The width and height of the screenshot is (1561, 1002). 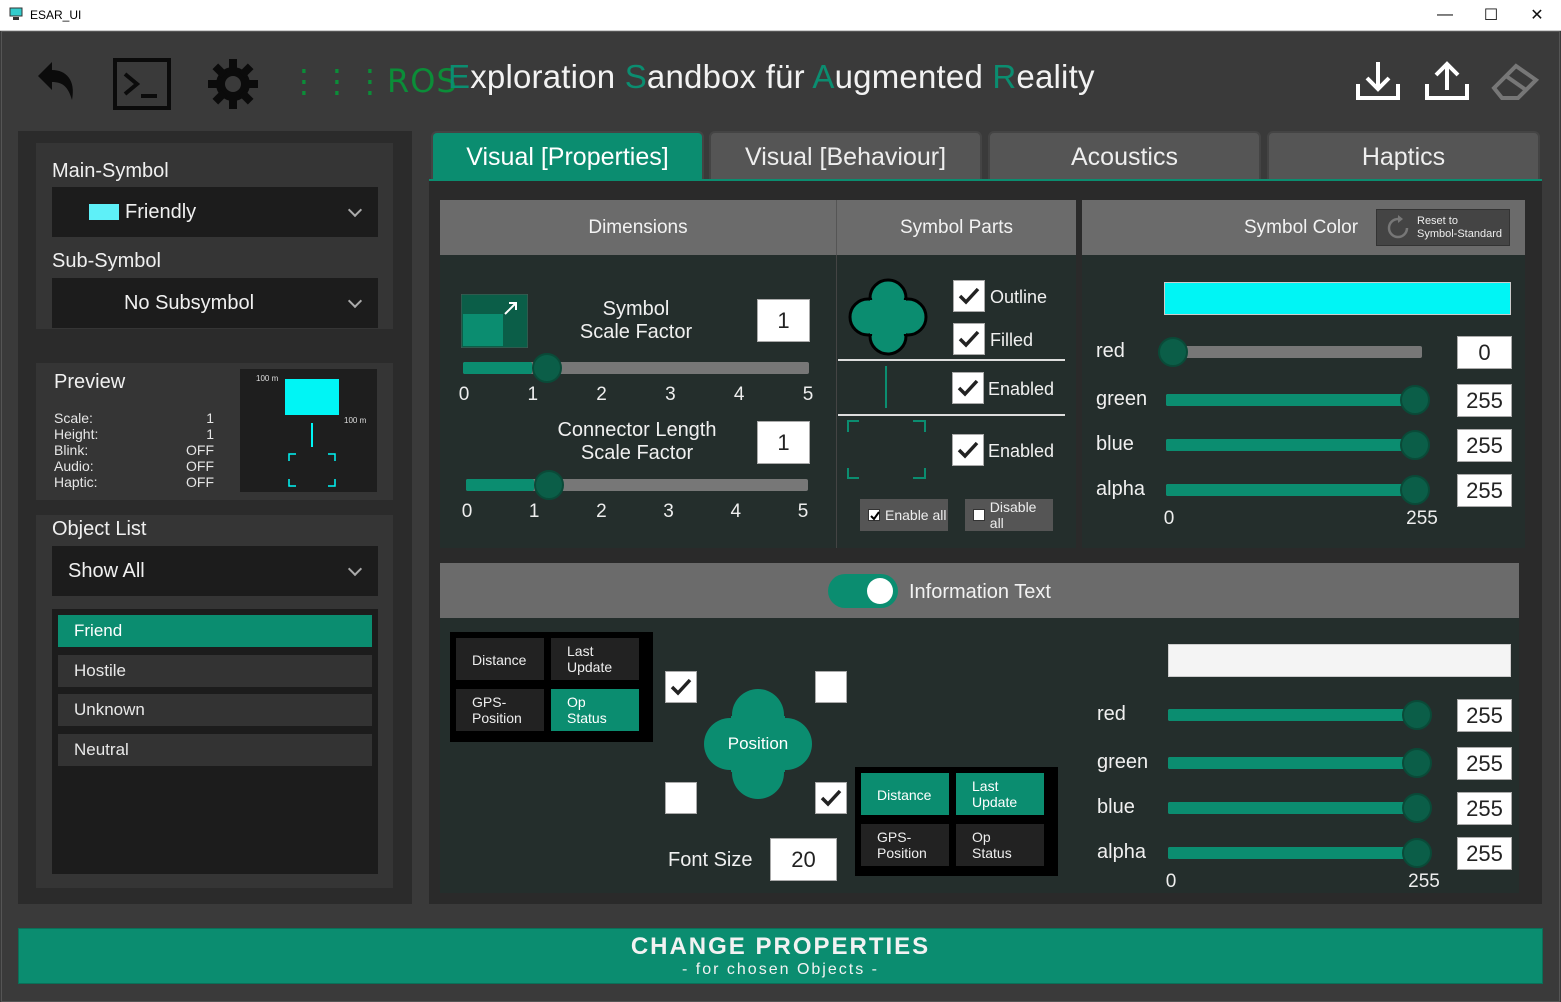 What do you see at coordinates (200, 482) in the screenshot?
I see `preview-stat-value: OFF` at bounding box center [200, 482].